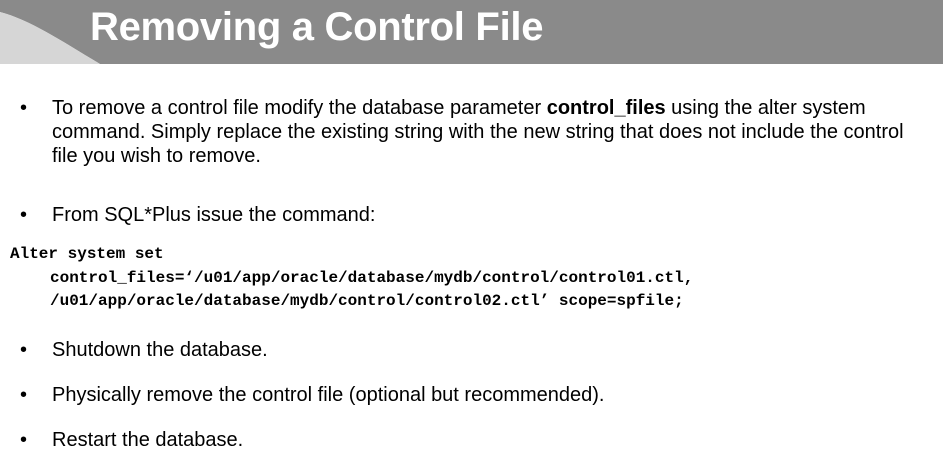 Image resolution: width=943 pixels, height=475 pixels. Describe the element at coordinates (148, 440) in the screenshot. I see `bullet-text-5: Restart the database.` at that location.